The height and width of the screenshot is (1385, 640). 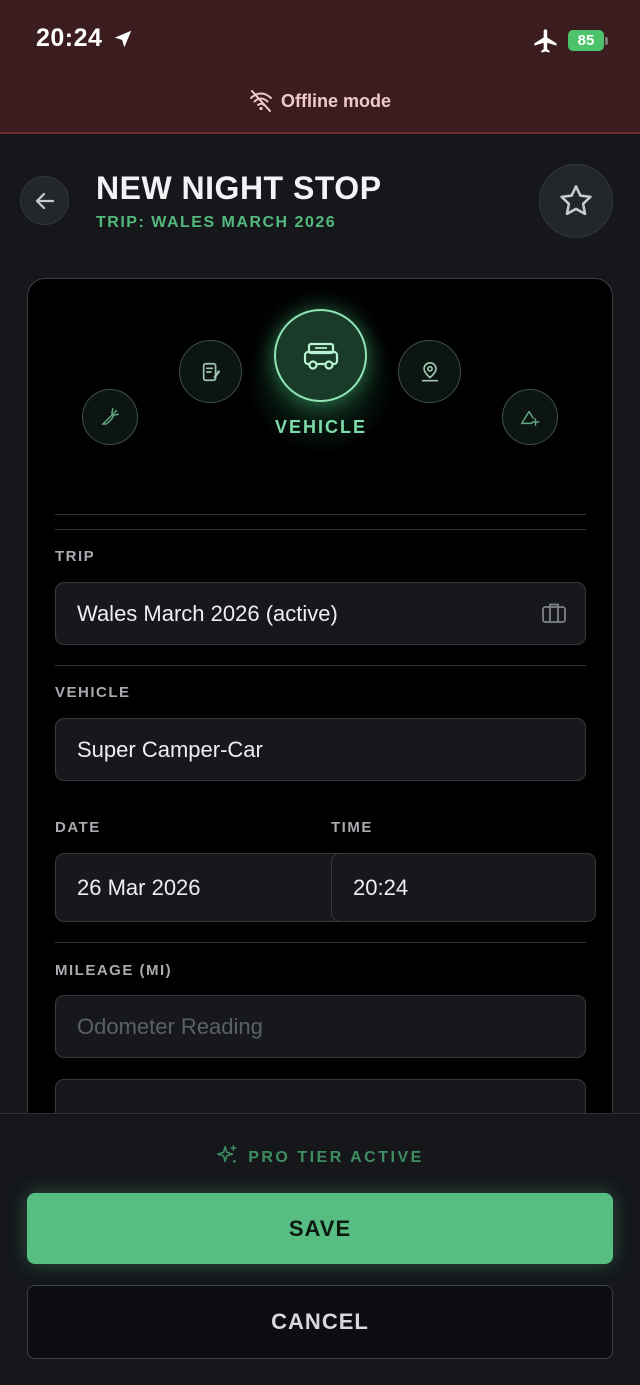 I want to click on battery-tip, so click(x=606, y=41).